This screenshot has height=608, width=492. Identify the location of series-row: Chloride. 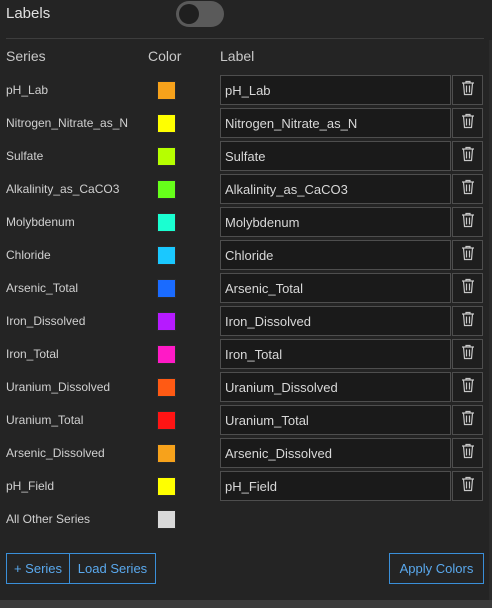
(246, 255).